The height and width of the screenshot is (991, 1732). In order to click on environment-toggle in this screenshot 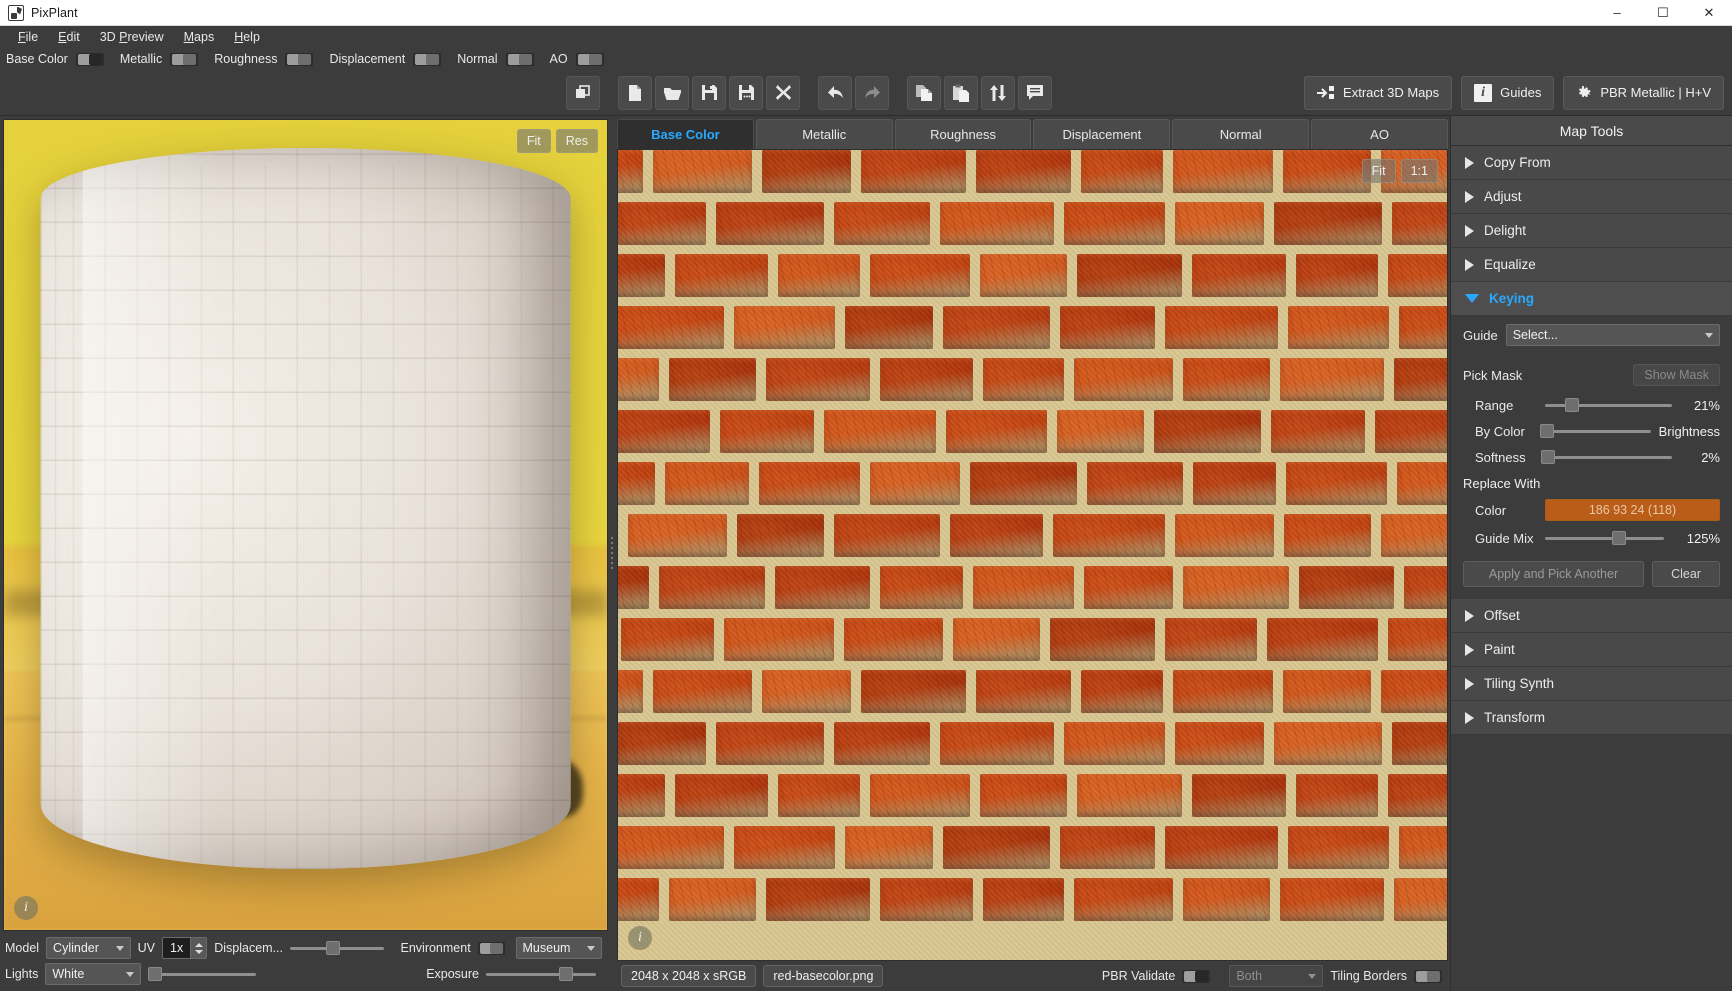, I will do `click(491, 948)`.